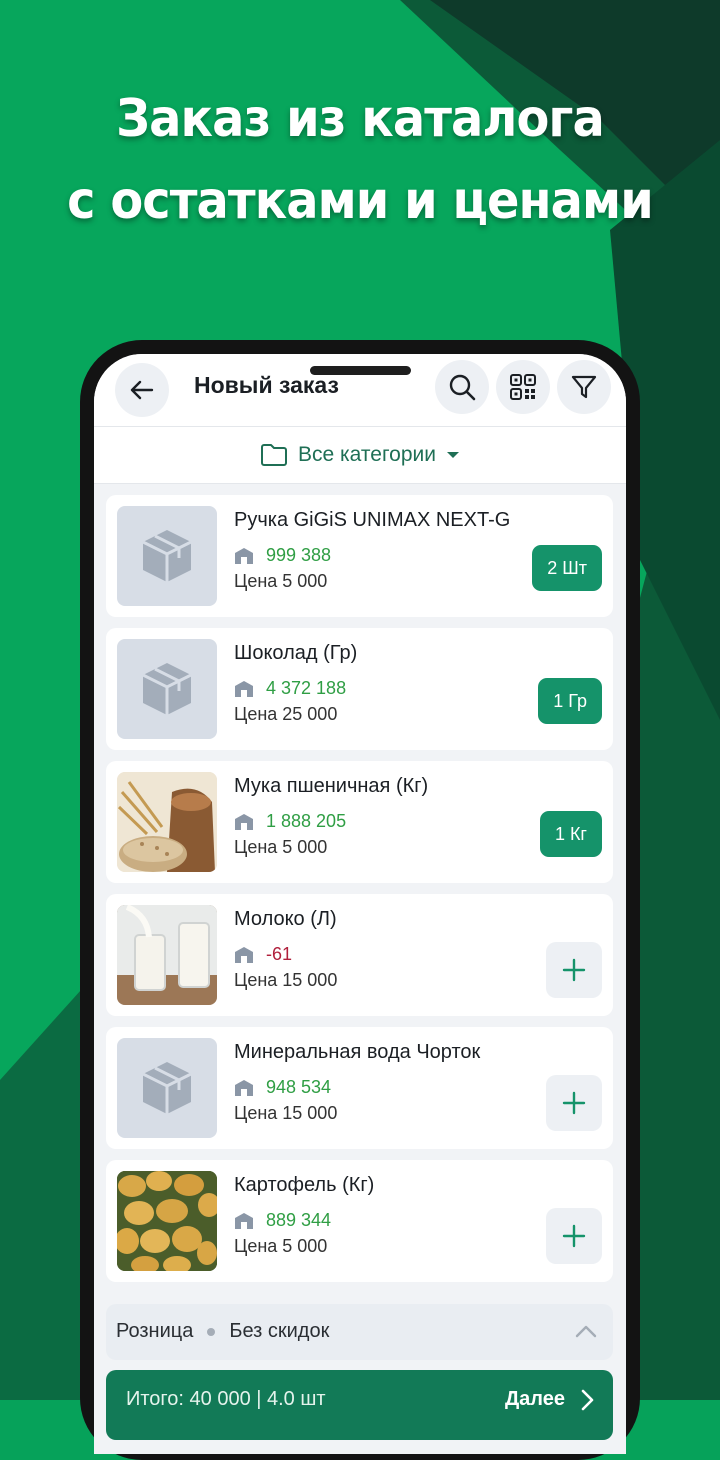 This screenshot has width=720, height=1460. I want to click on chevron-up-icon, so click(586, 1331).